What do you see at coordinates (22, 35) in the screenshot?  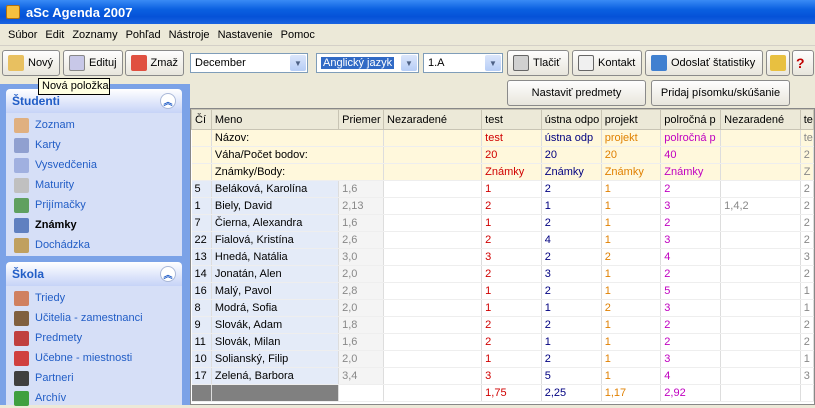 I see `menu-file: Súbor` at bounding box center [22, 35].